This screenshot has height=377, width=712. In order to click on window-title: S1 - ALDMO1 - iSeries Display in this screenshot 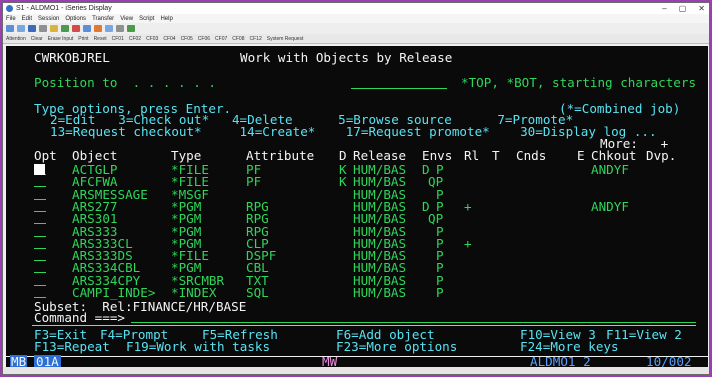, I will do `click(64, 8)`.